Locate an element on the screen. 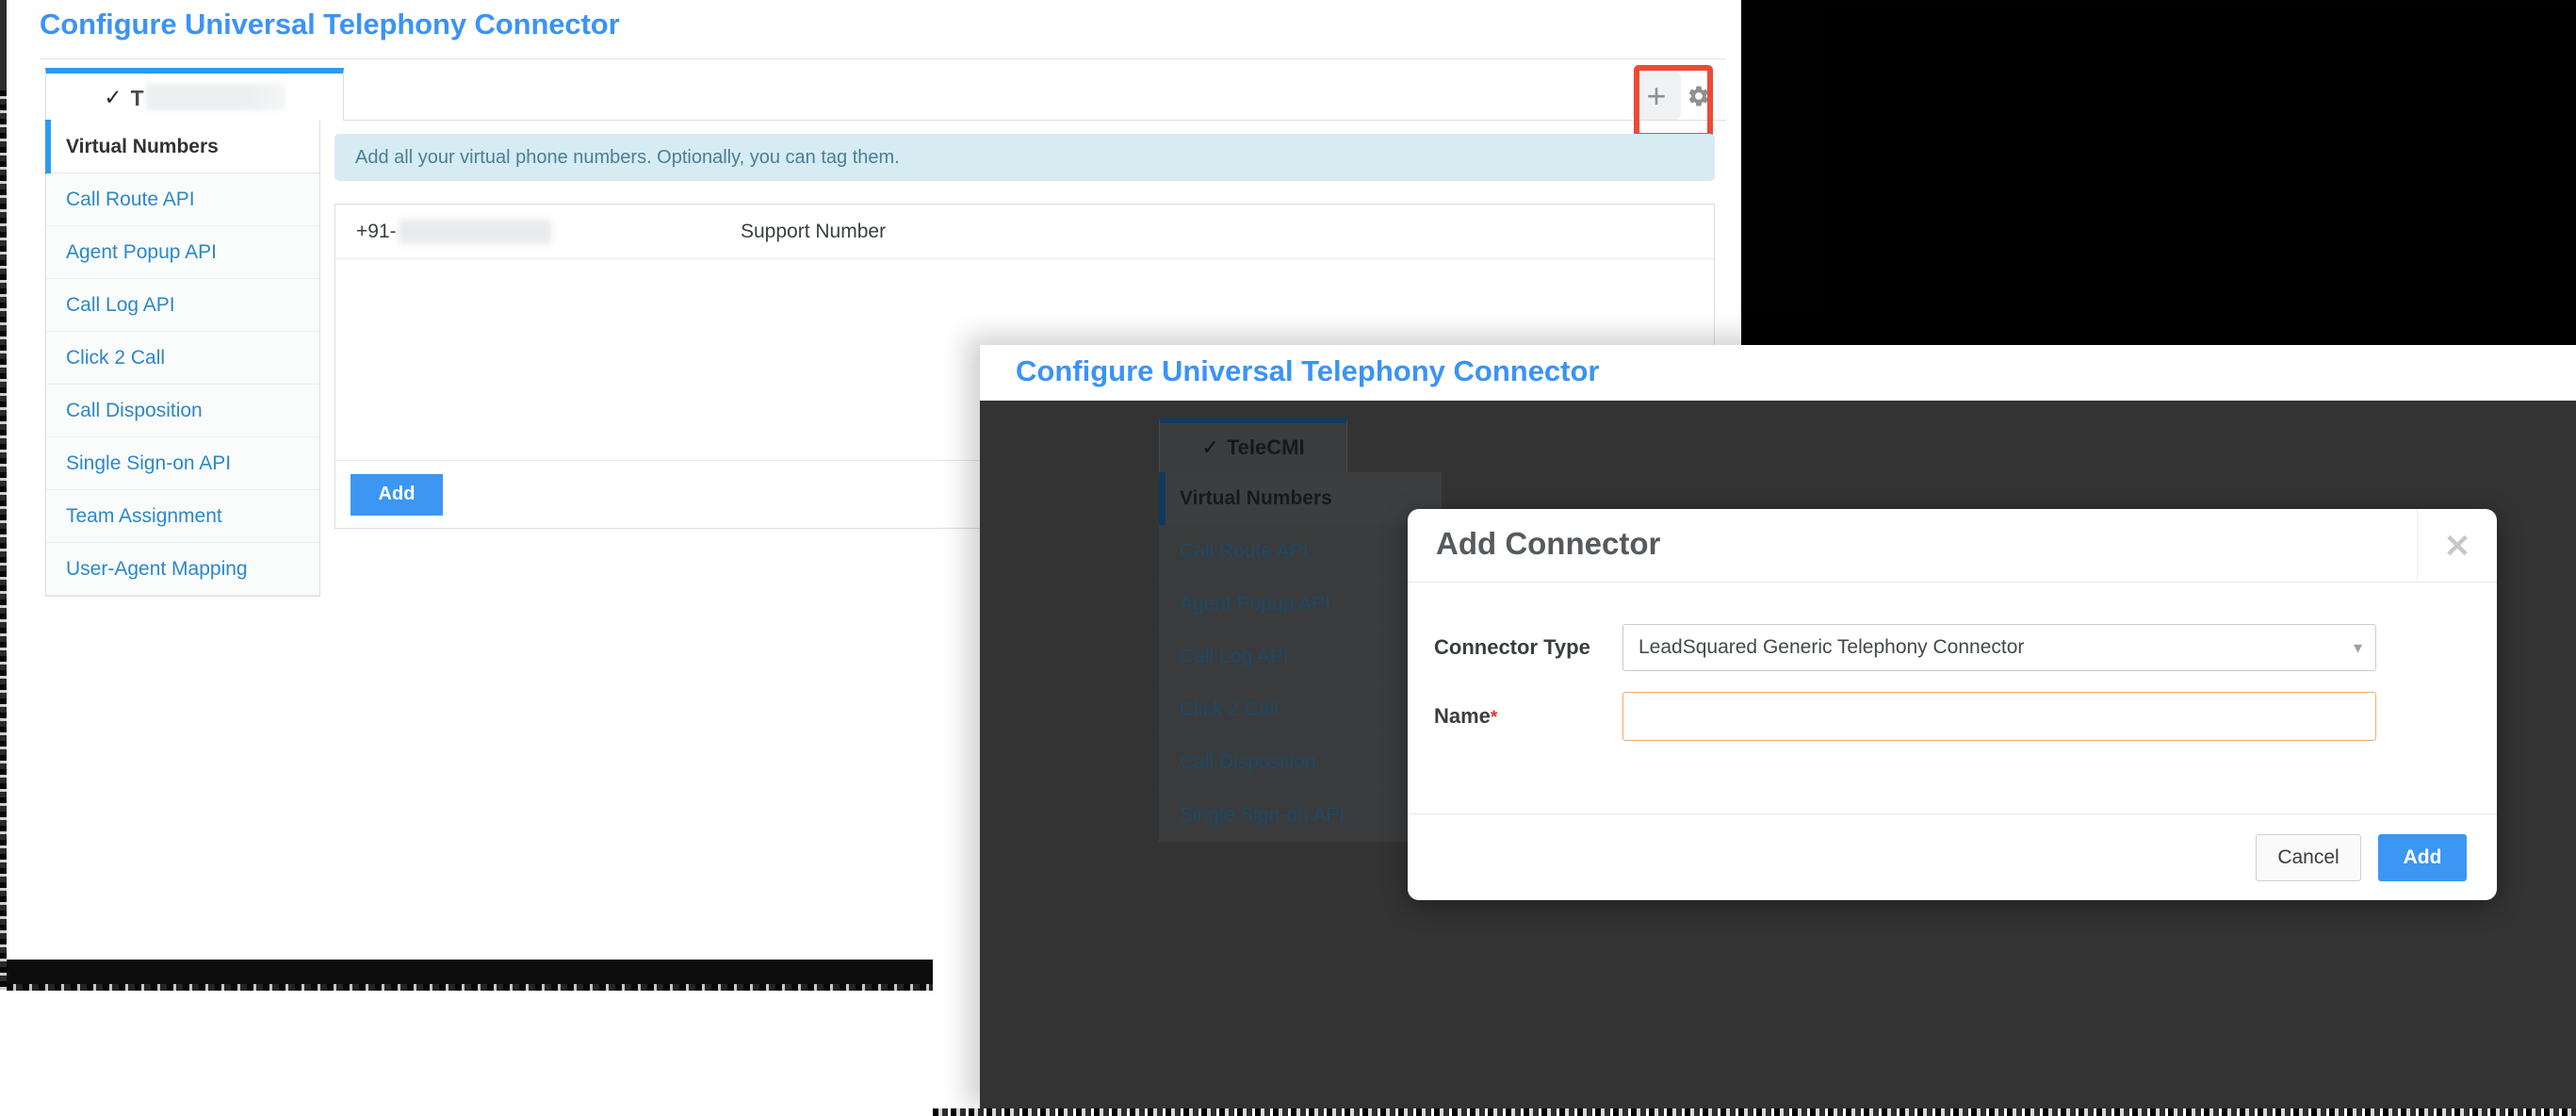 The image size is (2576, 1116). foreground-titlebar: Configure Universal Telephony Connector is located at coordinates (1778, 373).